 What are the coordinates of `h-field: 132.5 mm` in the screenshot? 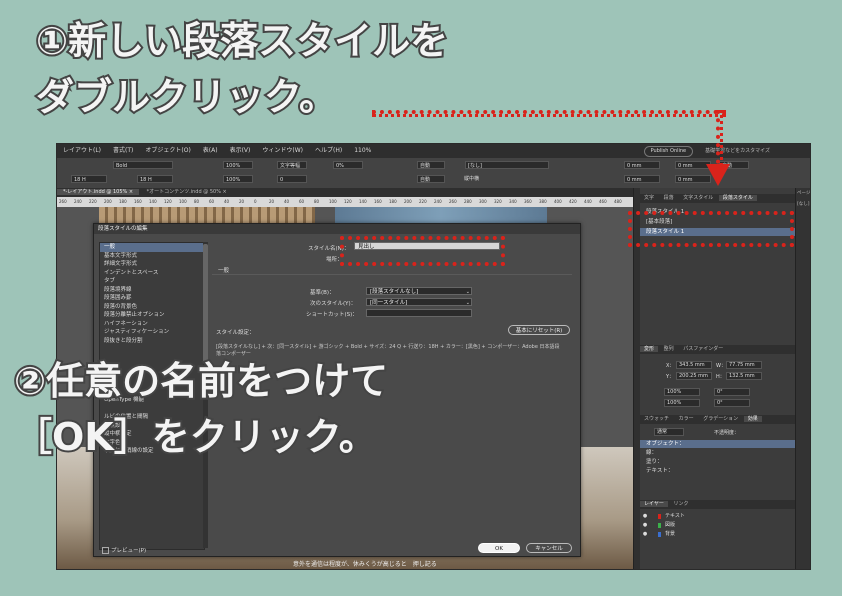 It's located at (744, 376).